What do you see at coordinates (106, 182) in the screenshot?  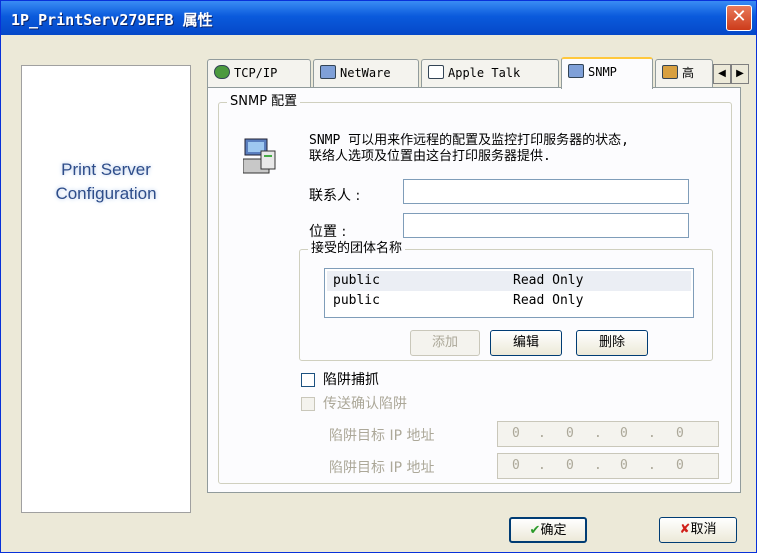 I see `left-panel-title: Print Server Configuration` at bounding box center [106, 182].